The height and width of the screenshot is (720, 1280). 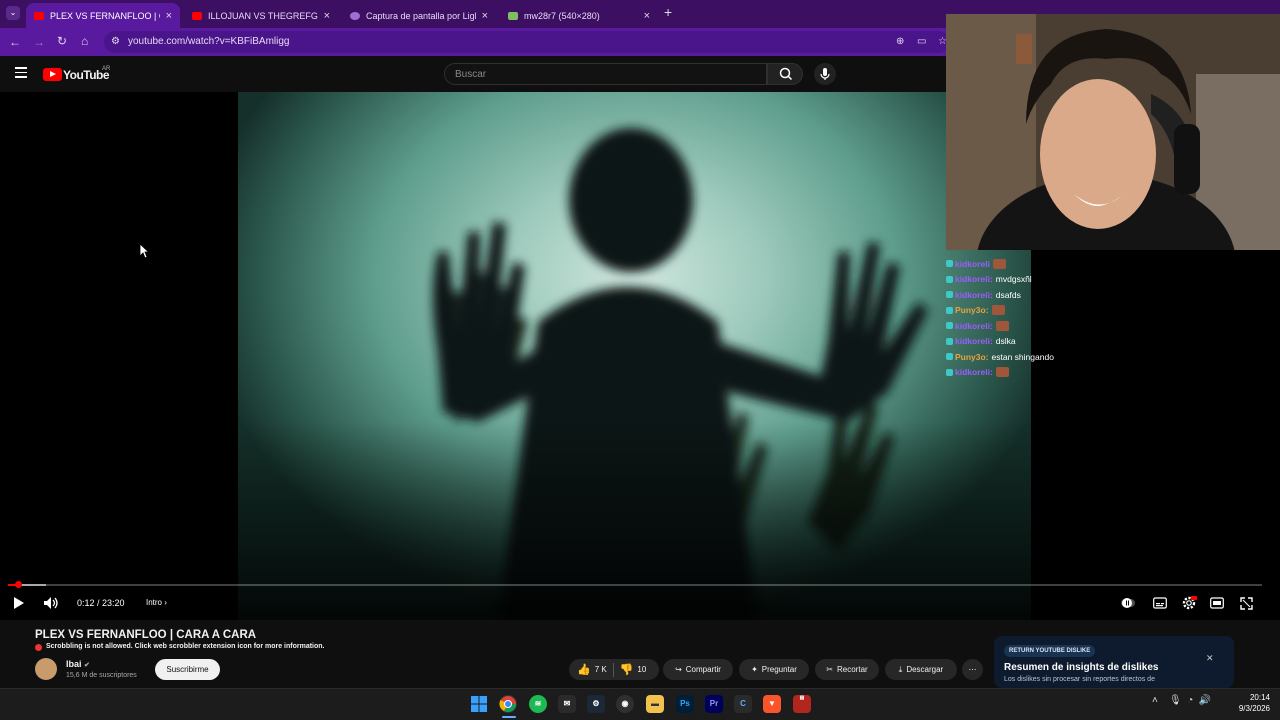 I want to click on youtube-logo-icon, so click(x=52, y=74).